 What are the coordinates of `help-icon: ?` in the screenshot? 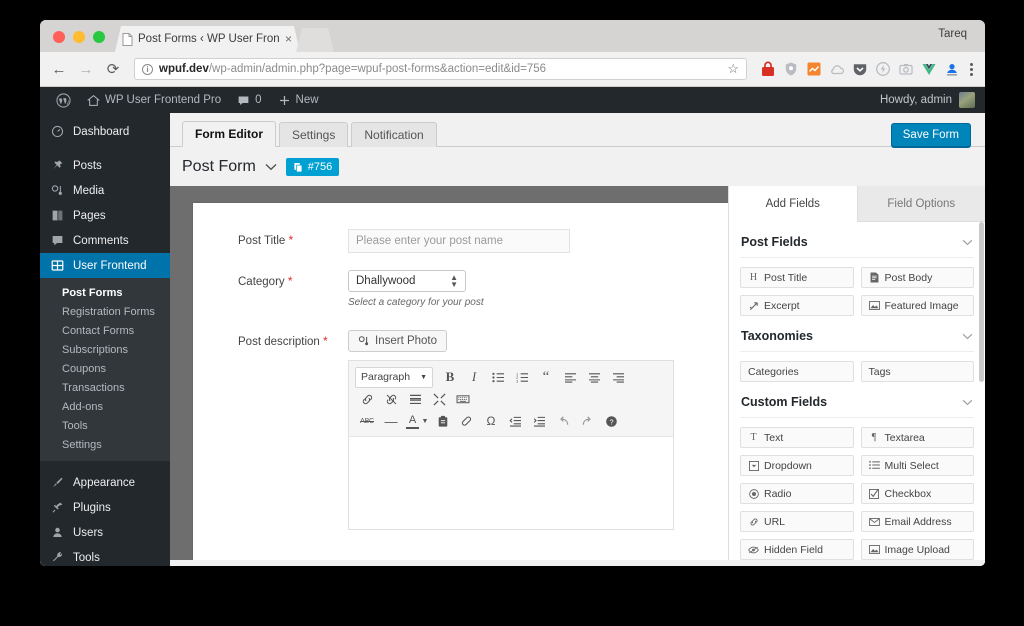 It's located at (611, 421).